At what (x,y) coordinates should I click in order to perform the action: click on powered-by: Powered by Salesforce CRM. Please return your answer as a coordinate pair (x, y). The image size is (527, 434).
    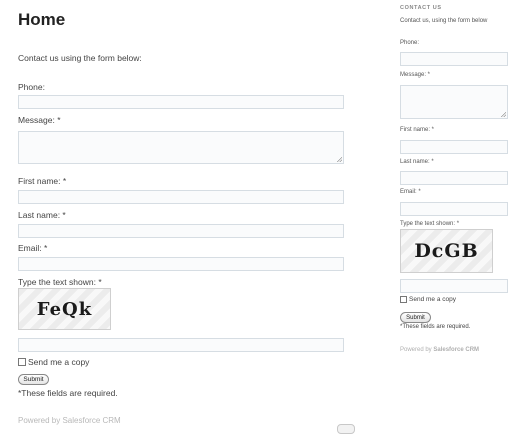
    Looking at the image, I should click on (69, 420).